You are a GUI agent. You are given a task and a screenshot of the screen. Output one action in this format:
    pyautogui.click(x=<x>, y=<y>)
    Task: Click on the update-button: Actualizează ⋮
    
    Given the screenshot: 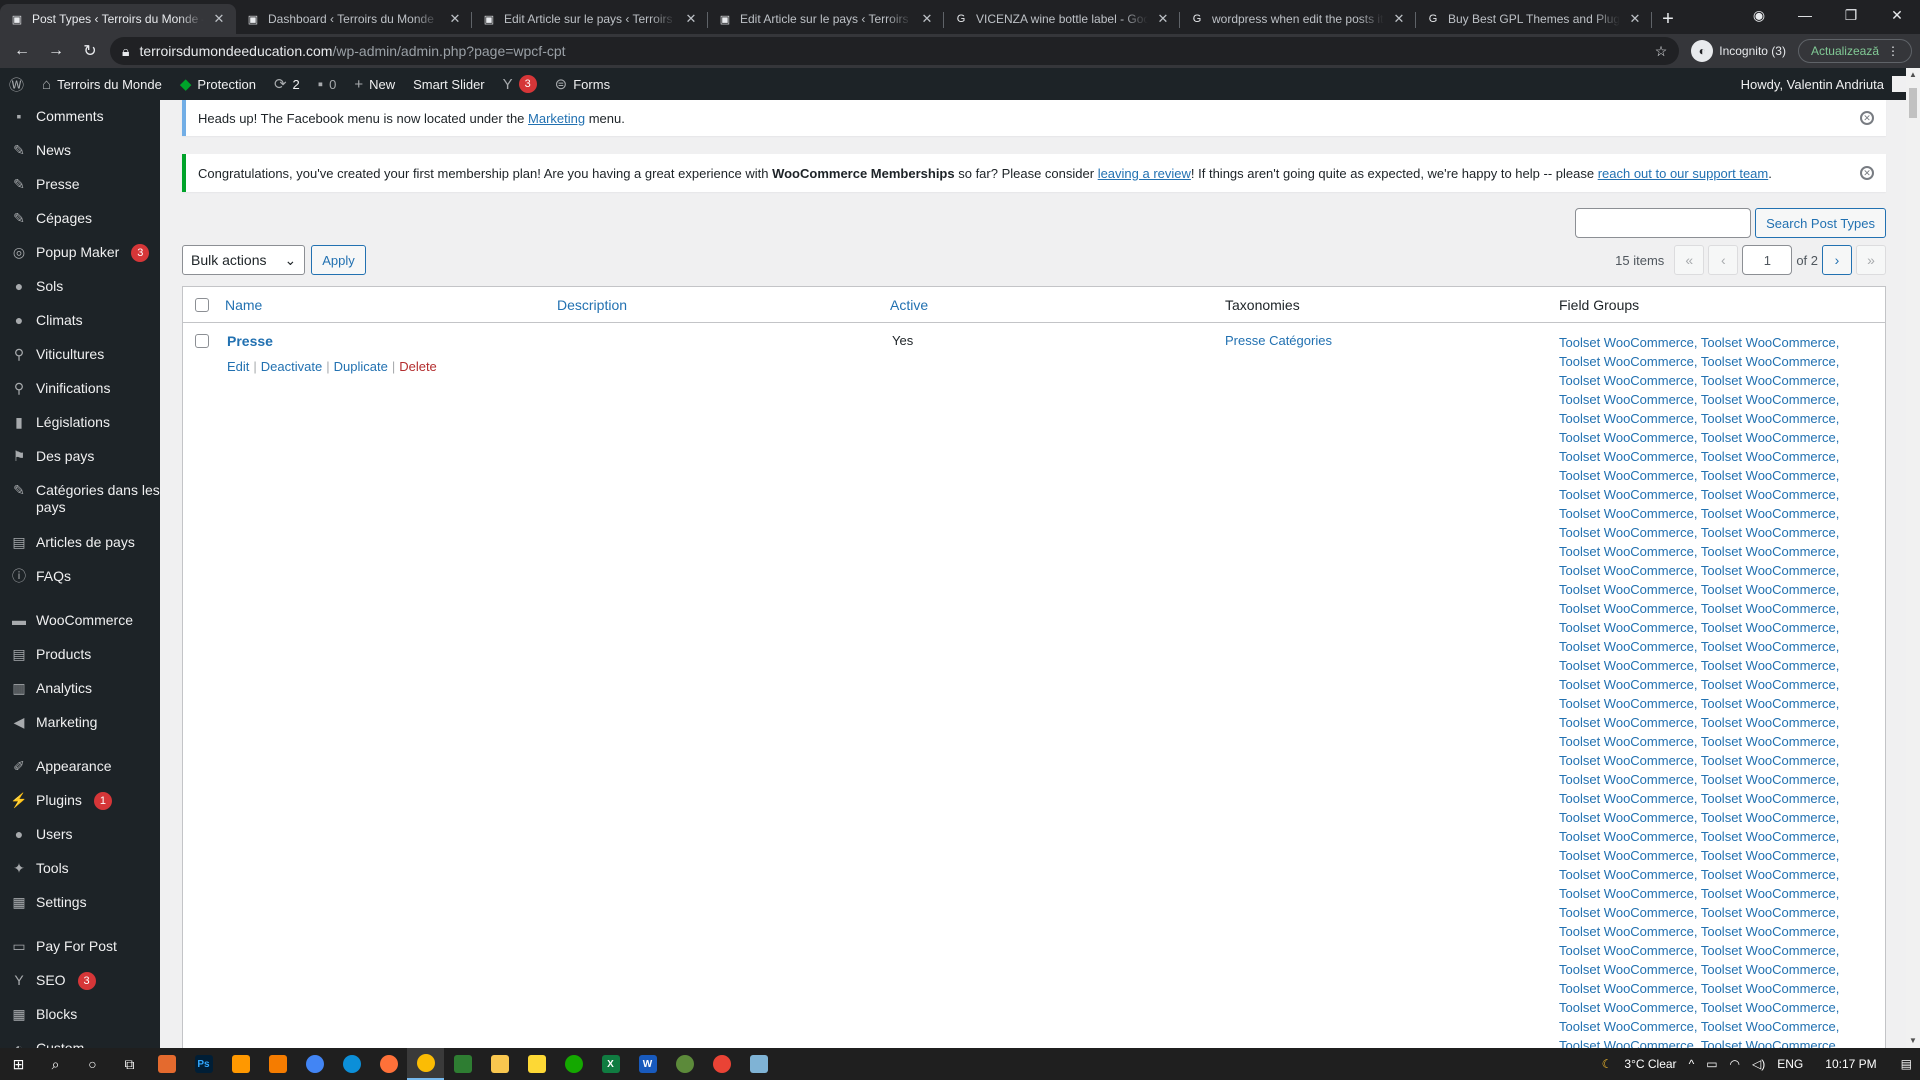 What is the action you would take?
    pyautogui.click(x=1854, y=51)
    